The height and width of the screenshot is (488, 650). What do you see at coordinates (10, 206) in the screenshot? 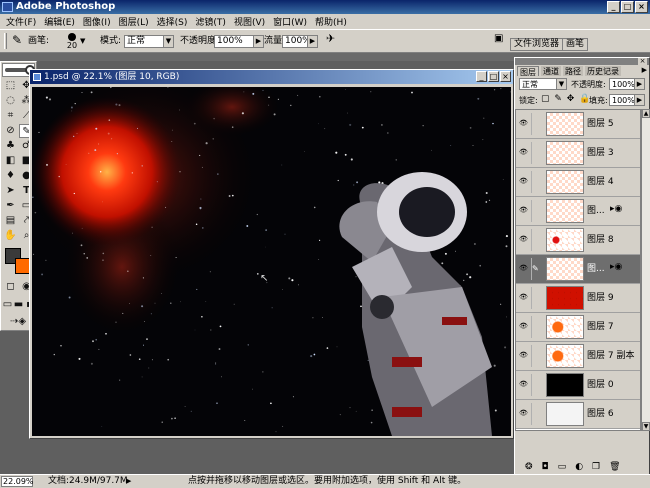
I see `pen-icon: ✒` at bounding box center [10, 206].